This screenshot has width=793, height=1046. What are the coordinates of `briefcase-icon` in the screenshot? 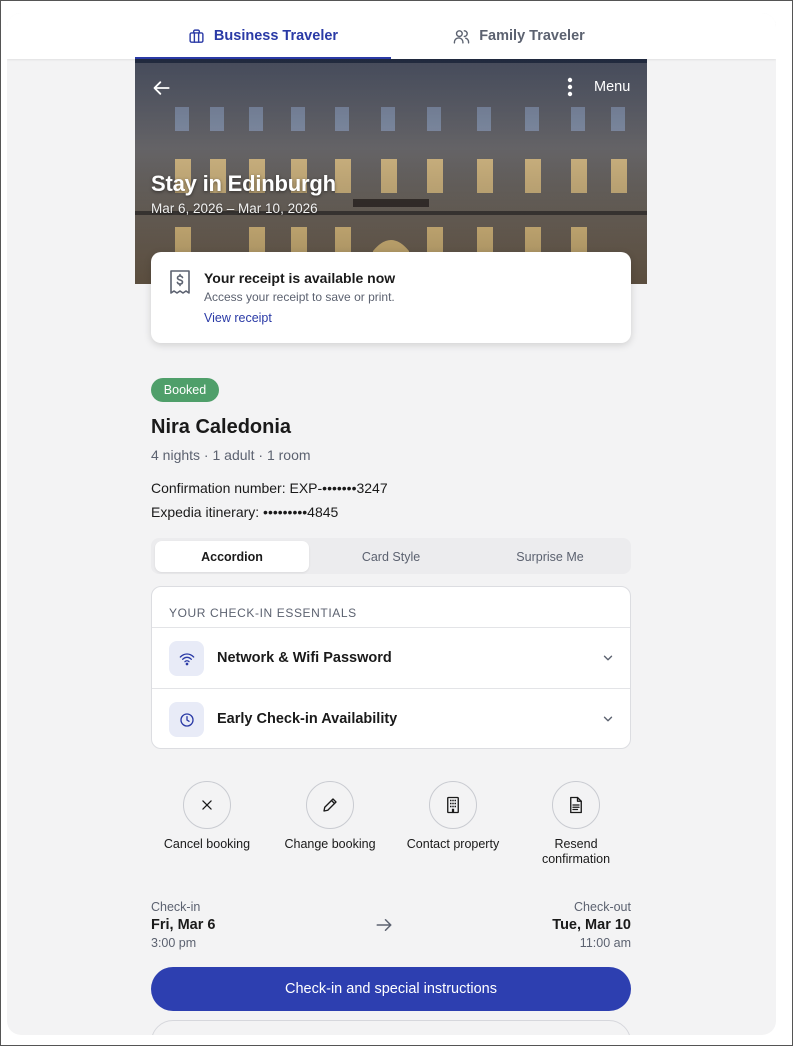 It's located at (196, 35).